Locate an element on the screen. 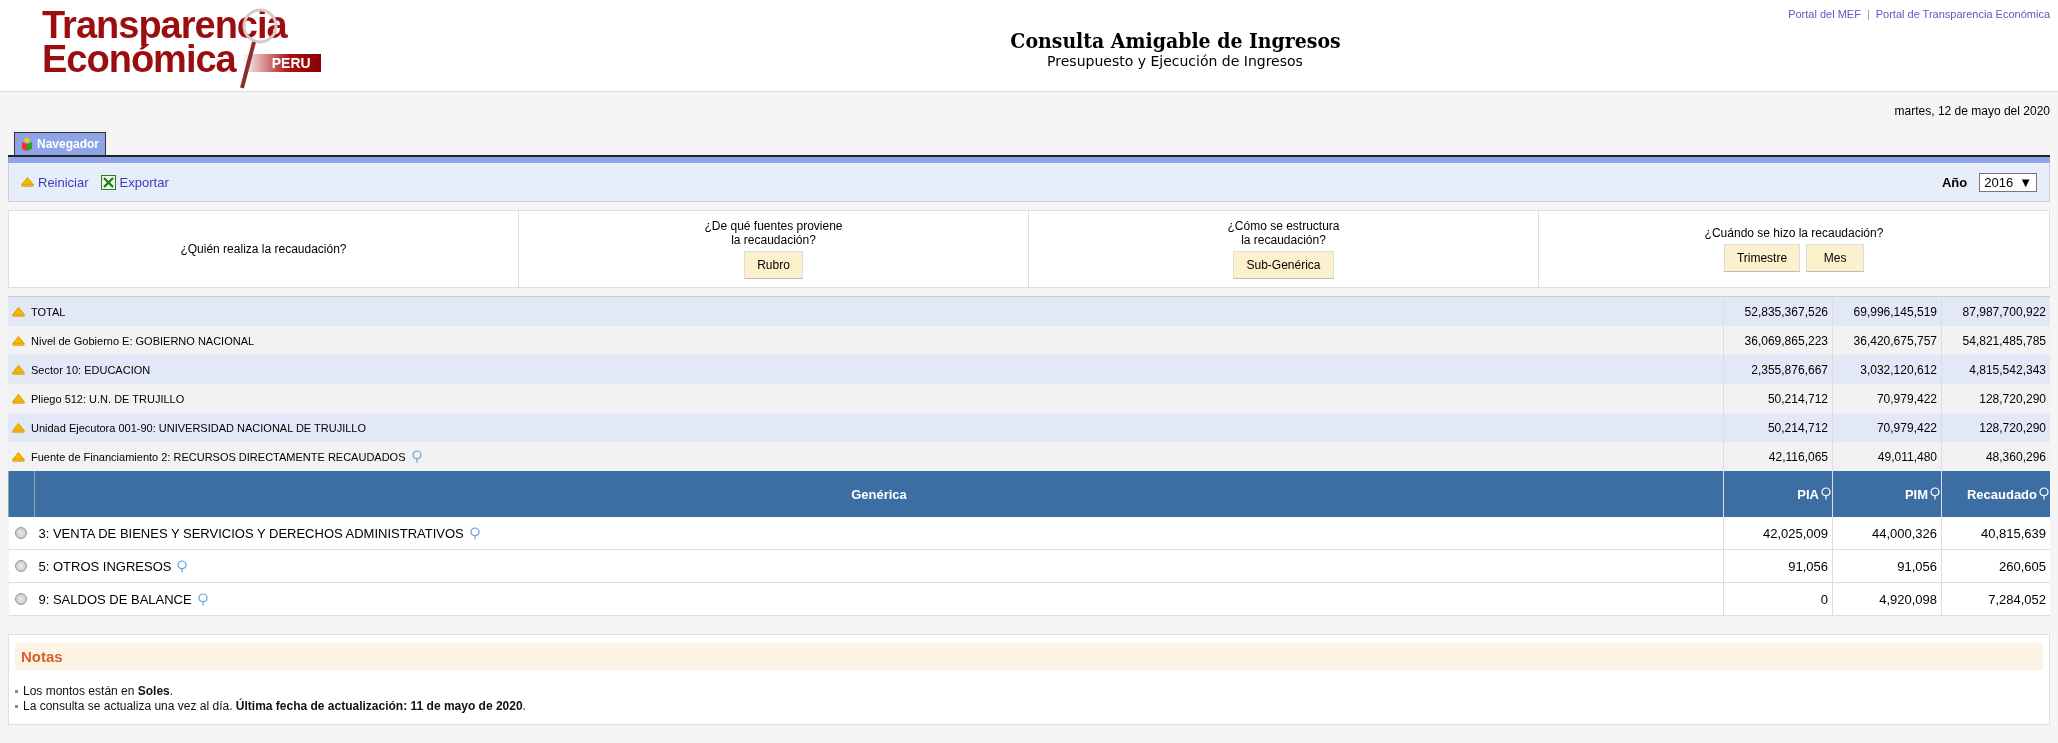  amount-cell: 4,920,098 is located at coordinates (1887, 599).